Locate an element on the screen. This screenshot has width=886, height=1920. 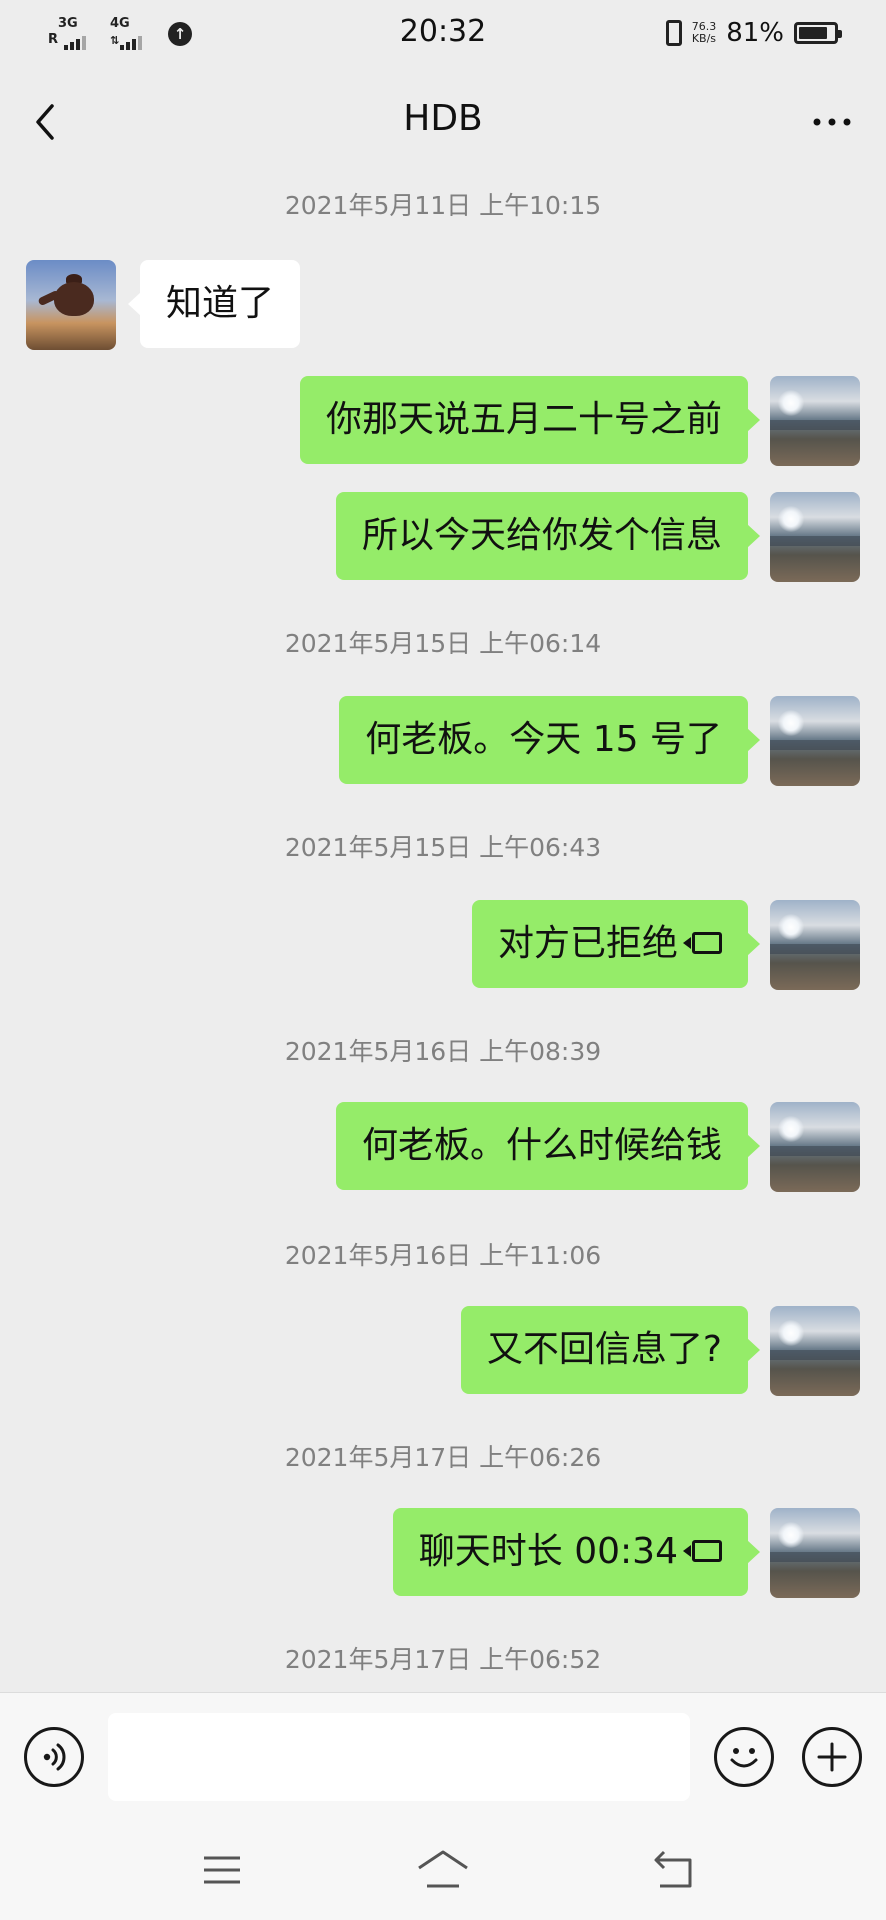
timestamp: 2021年5月16日 上午08:39 is located at coordinates (443, 1051).